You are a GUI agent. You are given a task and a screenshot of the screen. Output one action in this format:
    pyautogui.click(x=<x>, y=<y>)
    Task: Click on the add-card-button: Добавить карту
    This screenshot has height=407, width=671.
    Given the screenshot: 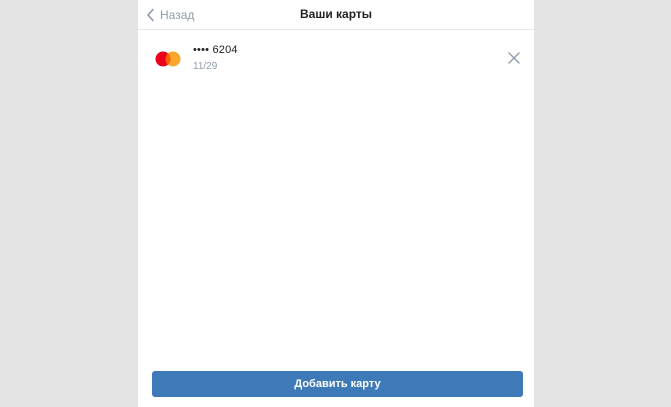 What is the action you would take?
    pyautogui.click(x=337, y=384)
    